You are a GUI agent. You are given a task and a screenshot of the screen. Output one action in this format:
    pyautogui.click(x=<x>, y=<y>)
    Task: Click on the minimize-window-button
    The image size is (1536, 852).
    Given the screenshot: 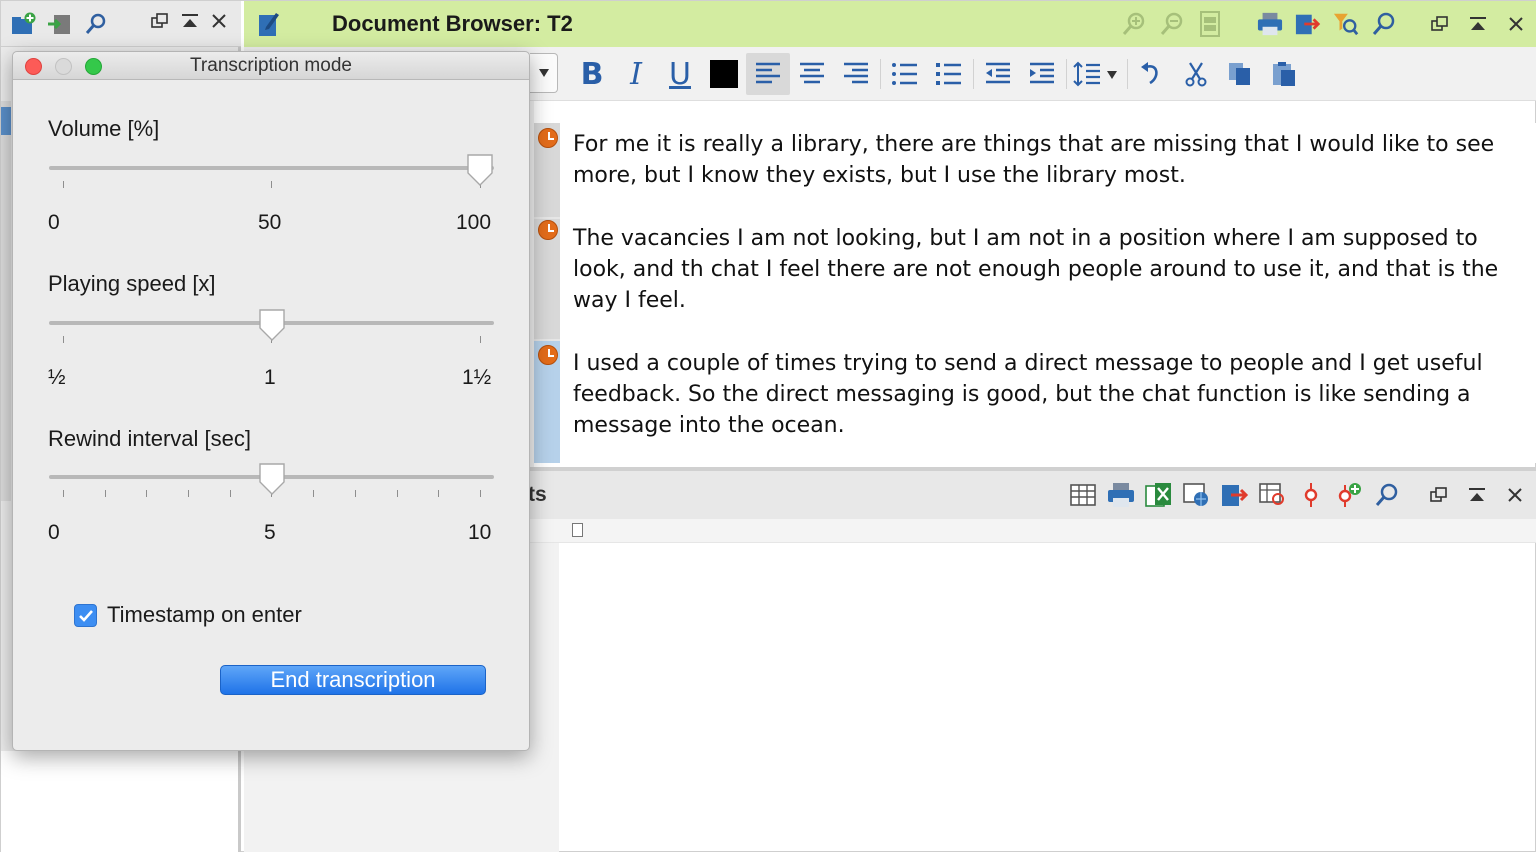 What is the action you would take?
    pyautogui.click(x=63, y=66)
    